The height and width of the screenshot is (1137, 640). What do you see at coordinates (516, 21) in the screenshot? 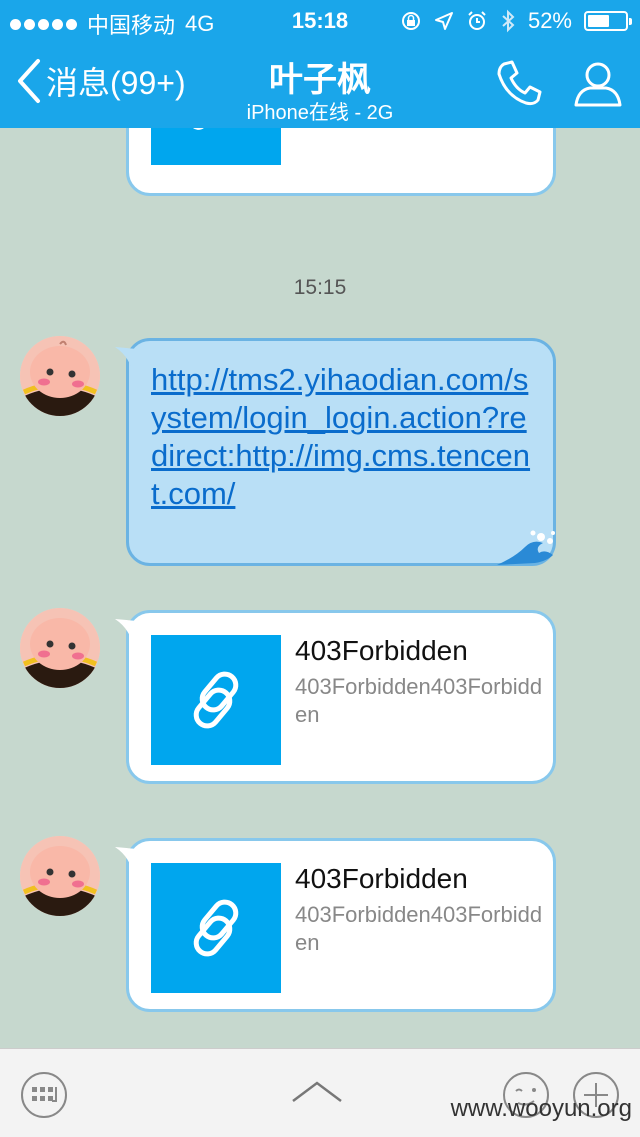
I see `status-right: 52%` at bounding box center [516, 21].